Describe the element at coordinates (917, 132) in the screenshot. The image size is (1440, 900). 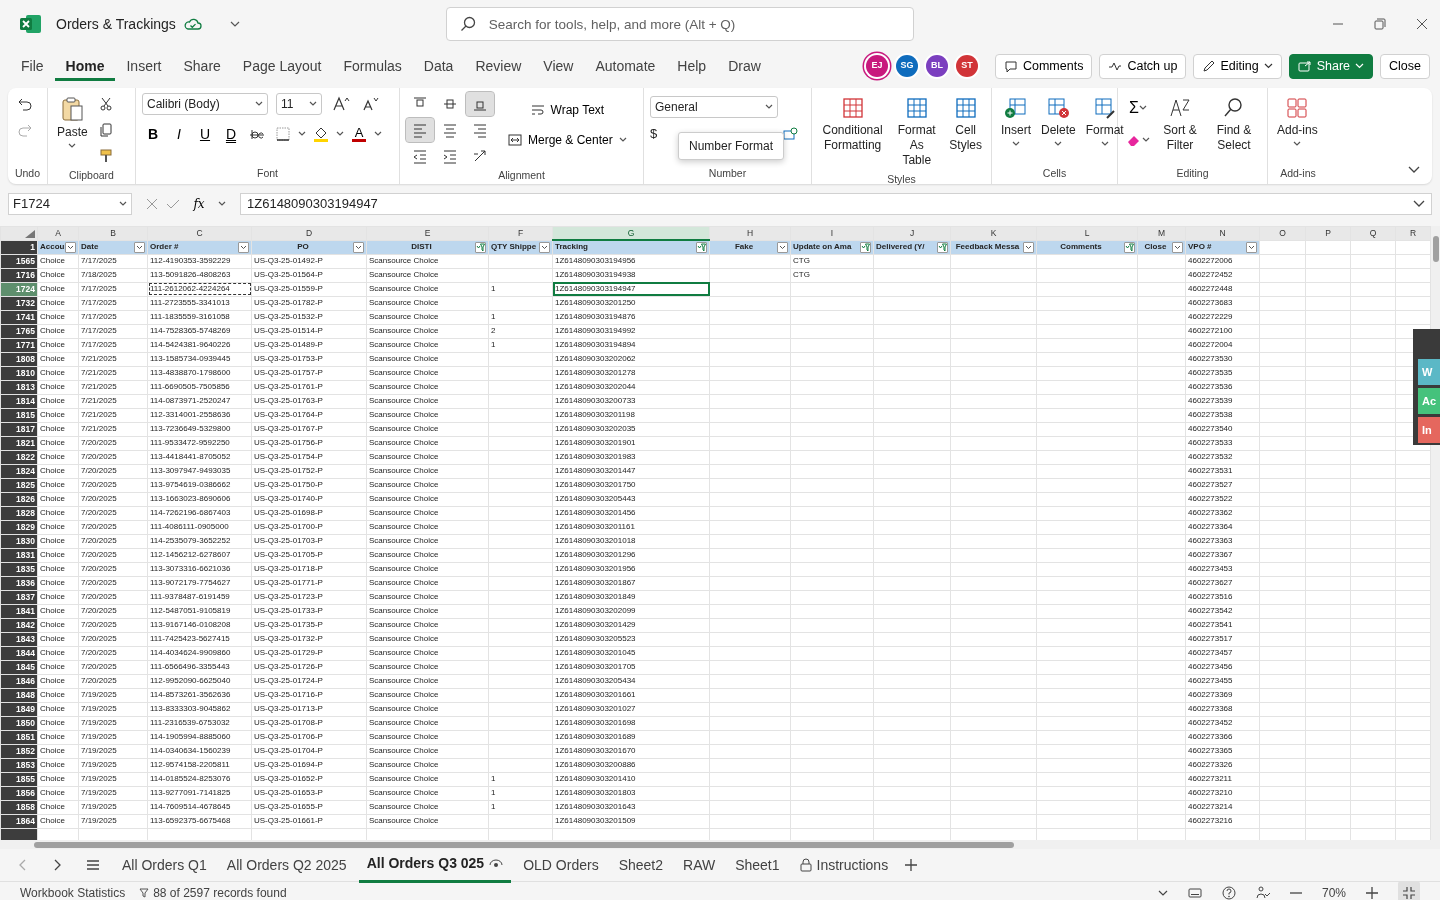
I see `styles-button: Format As Table` at that location.